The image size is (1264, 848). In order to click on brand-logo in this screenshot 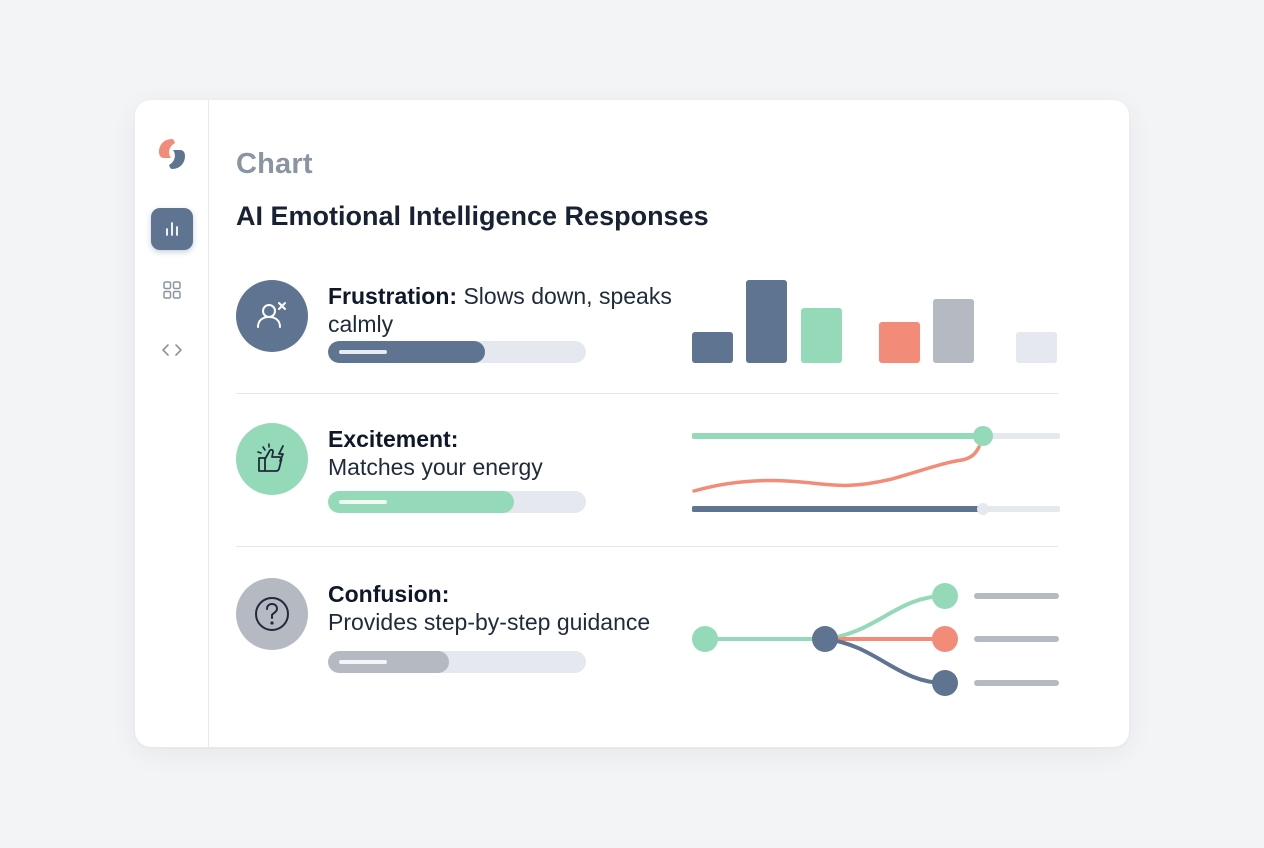, I will do `click(172, 154)`.